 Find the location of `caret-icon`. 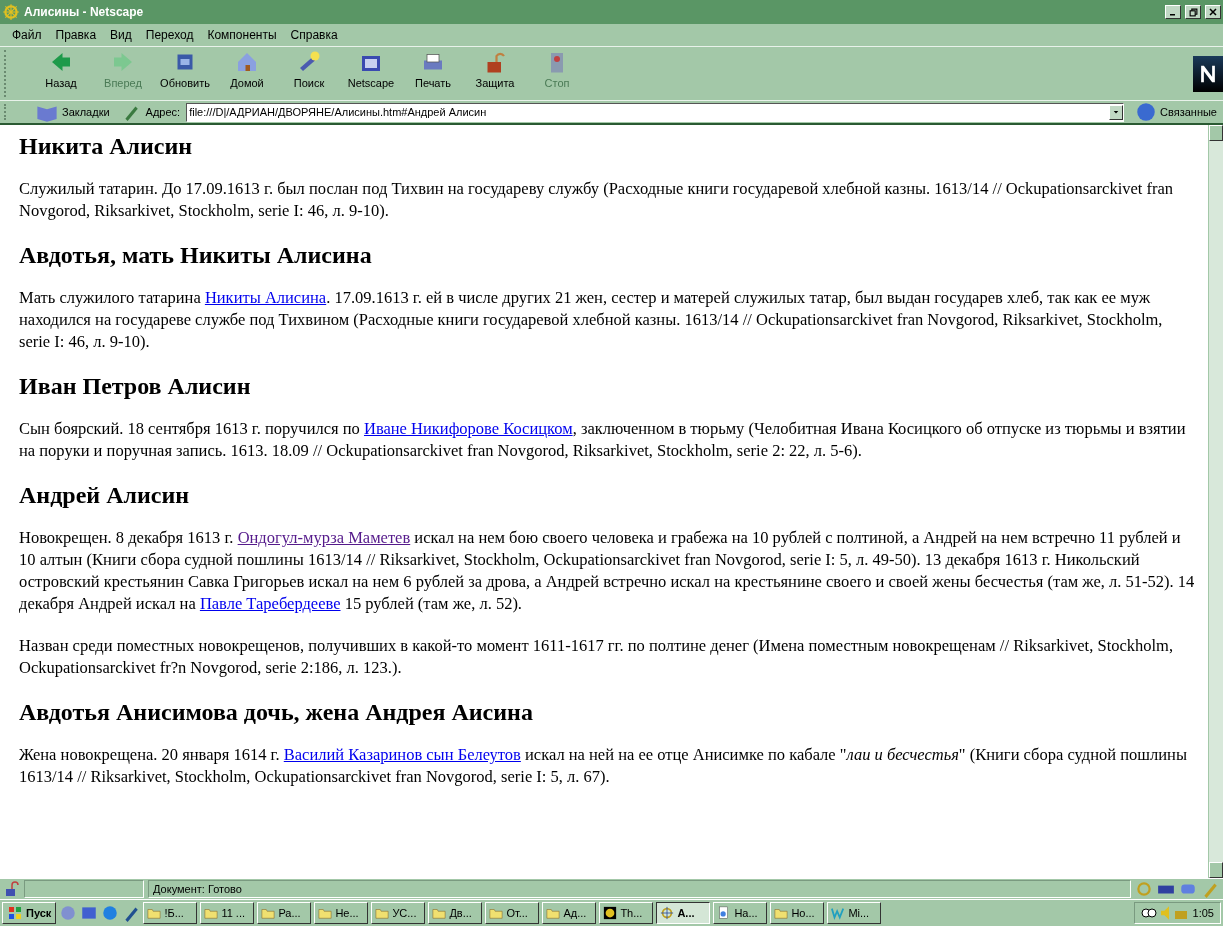

caret-icon is located at coordinates (1116, 111).